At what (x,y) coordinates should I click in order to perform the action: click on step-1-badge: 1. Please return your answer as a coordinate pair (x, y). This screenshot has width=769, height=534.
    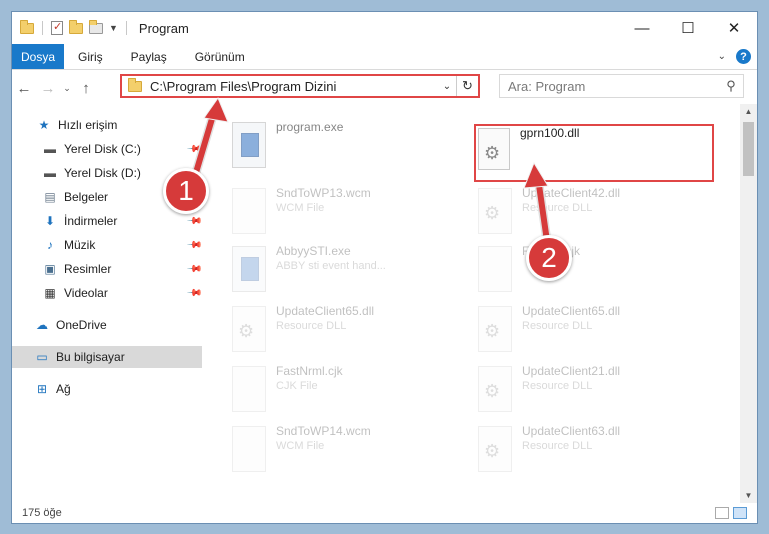
    Looking at the image, I should click on (186, 191).